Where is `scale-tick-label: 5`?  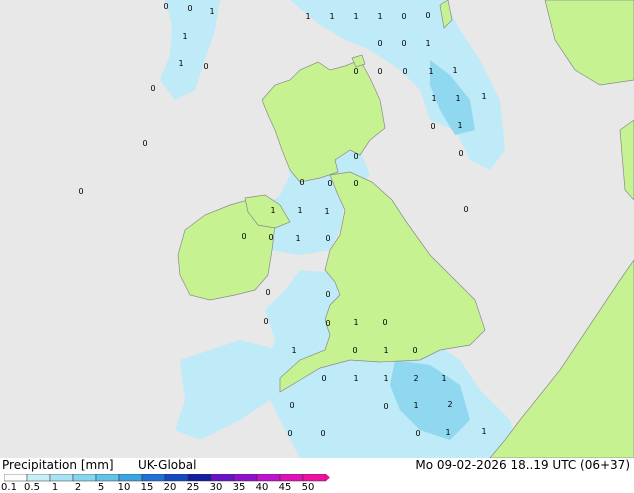
scale-tick-label: 5 is located at coordinates (101, 487).